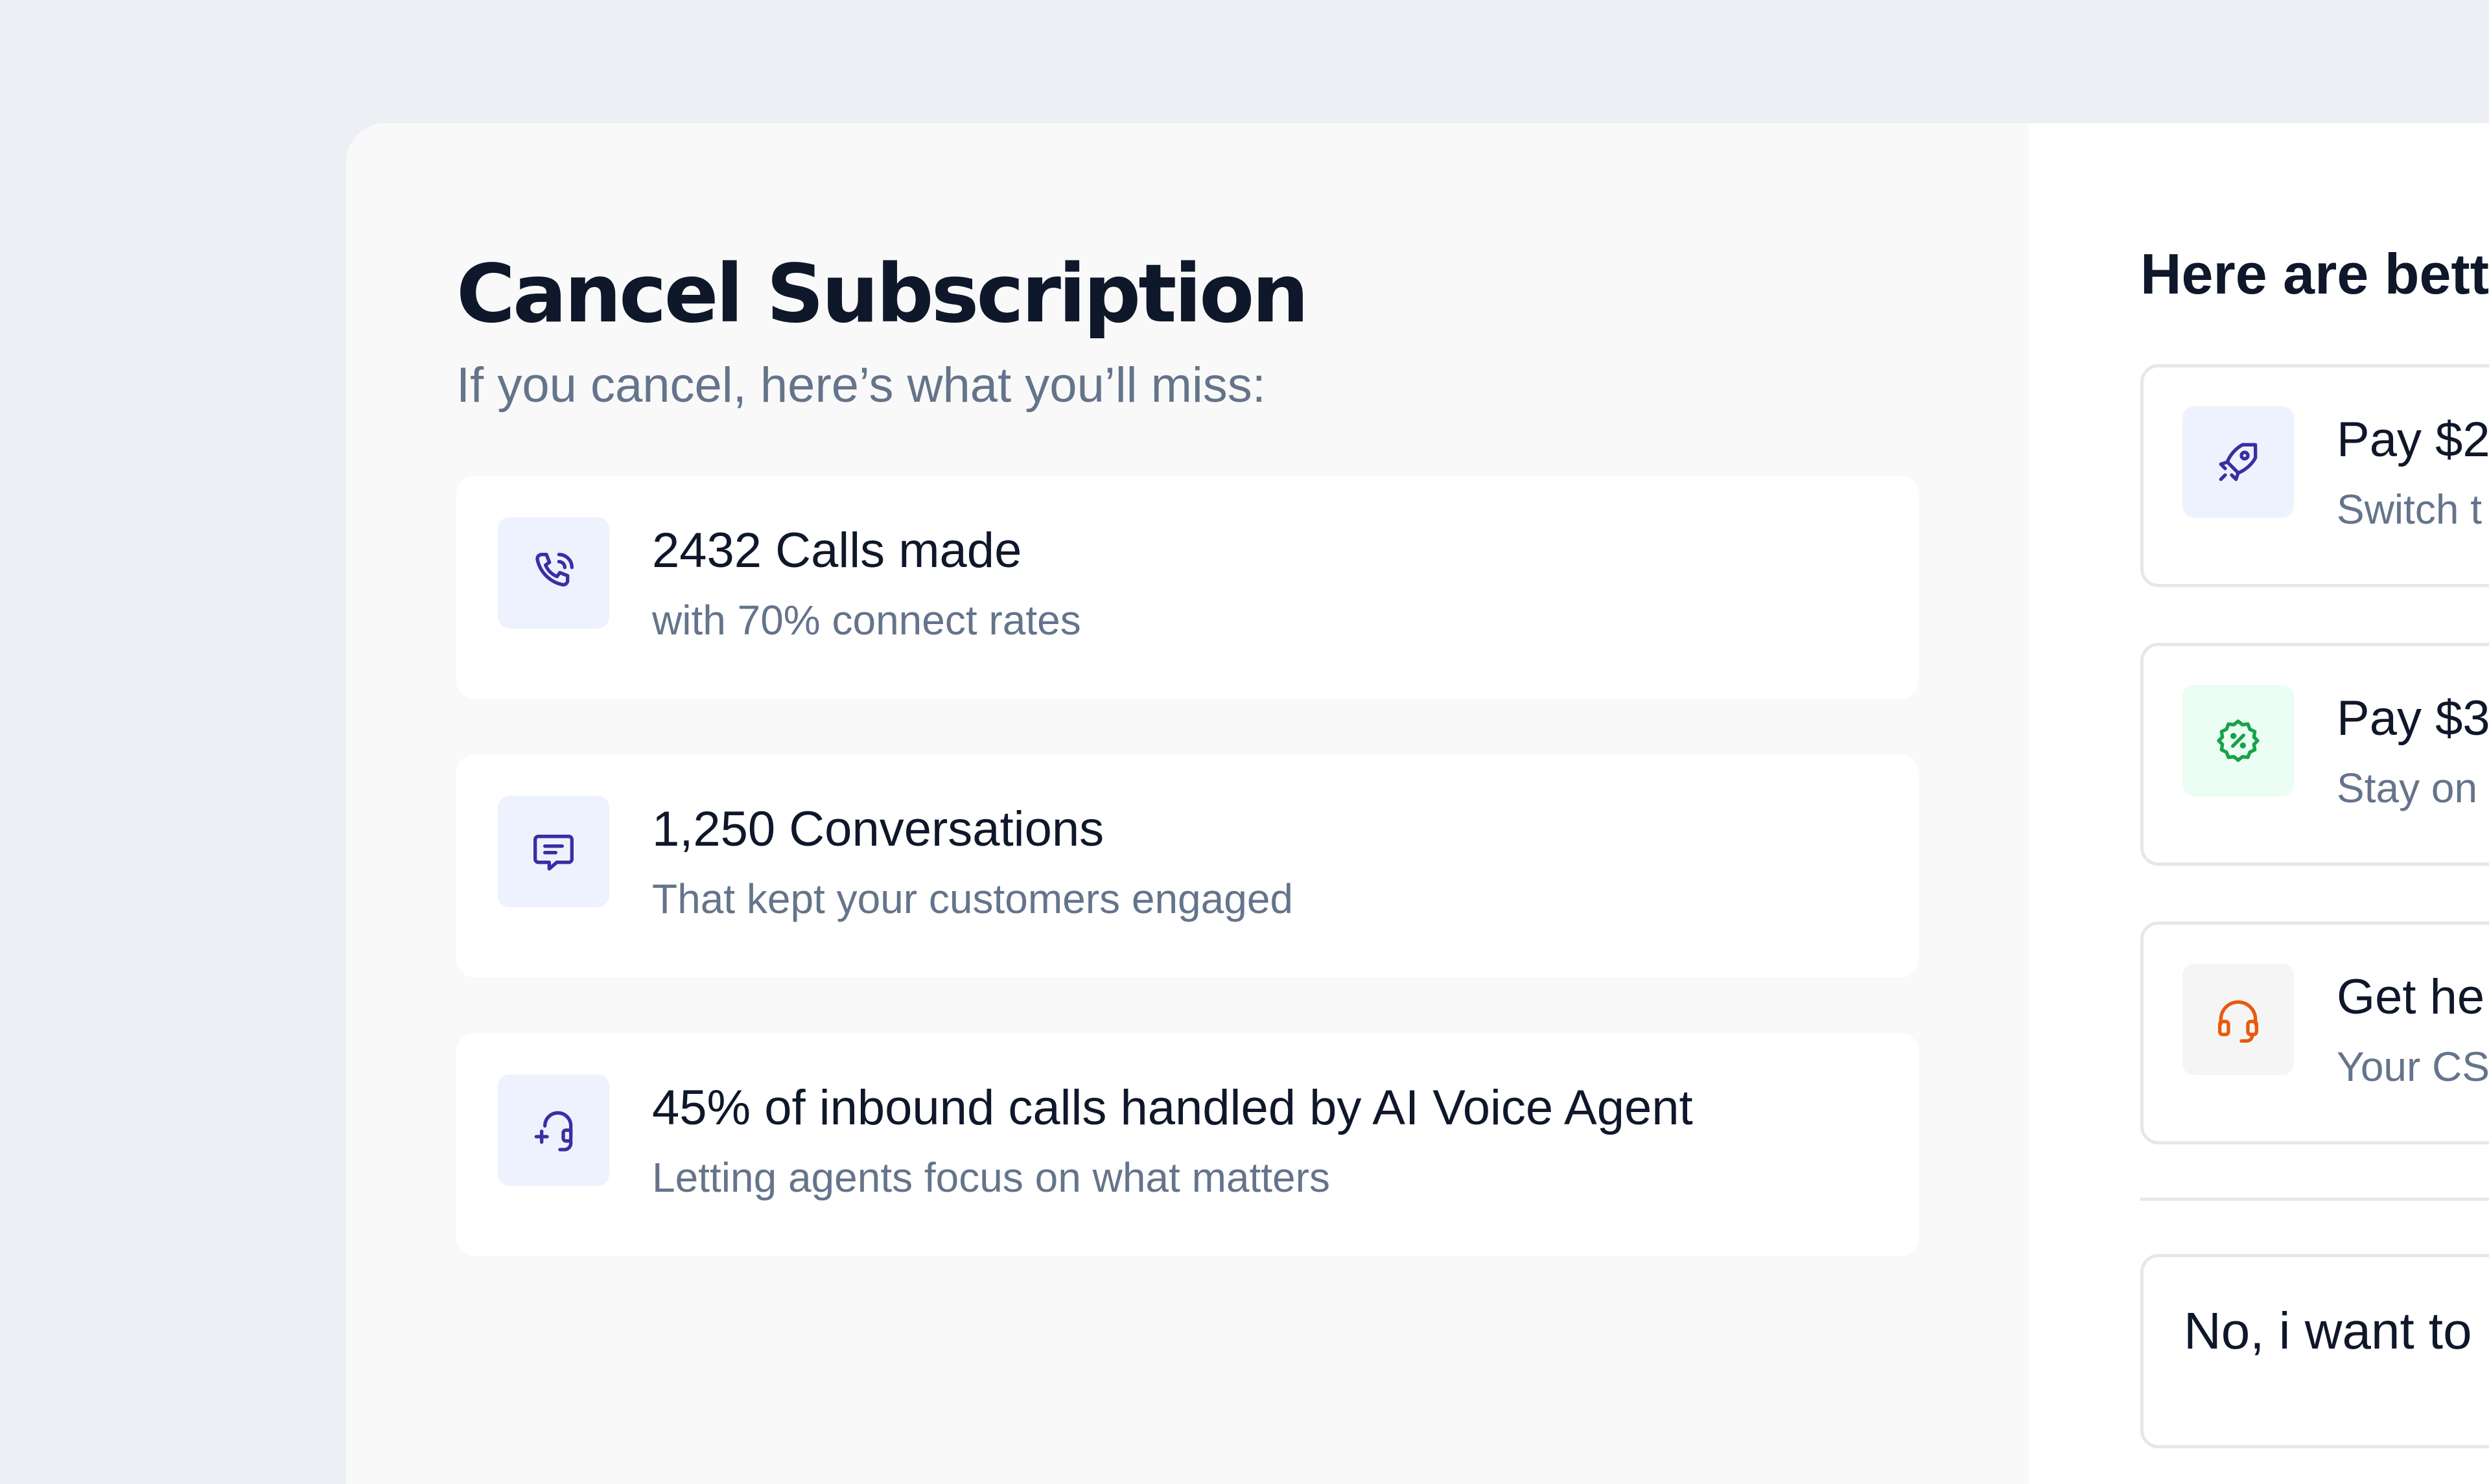 This screenshot has height=1484, width=2489. I want to click on chat-icon, so click(553, 851).